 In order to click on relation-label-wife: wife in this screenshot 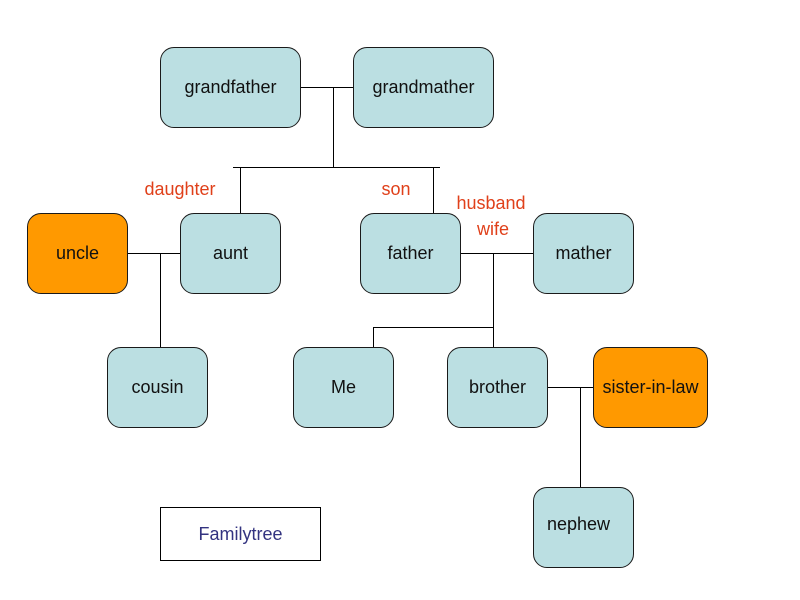, I will do `click(492, 229)`.